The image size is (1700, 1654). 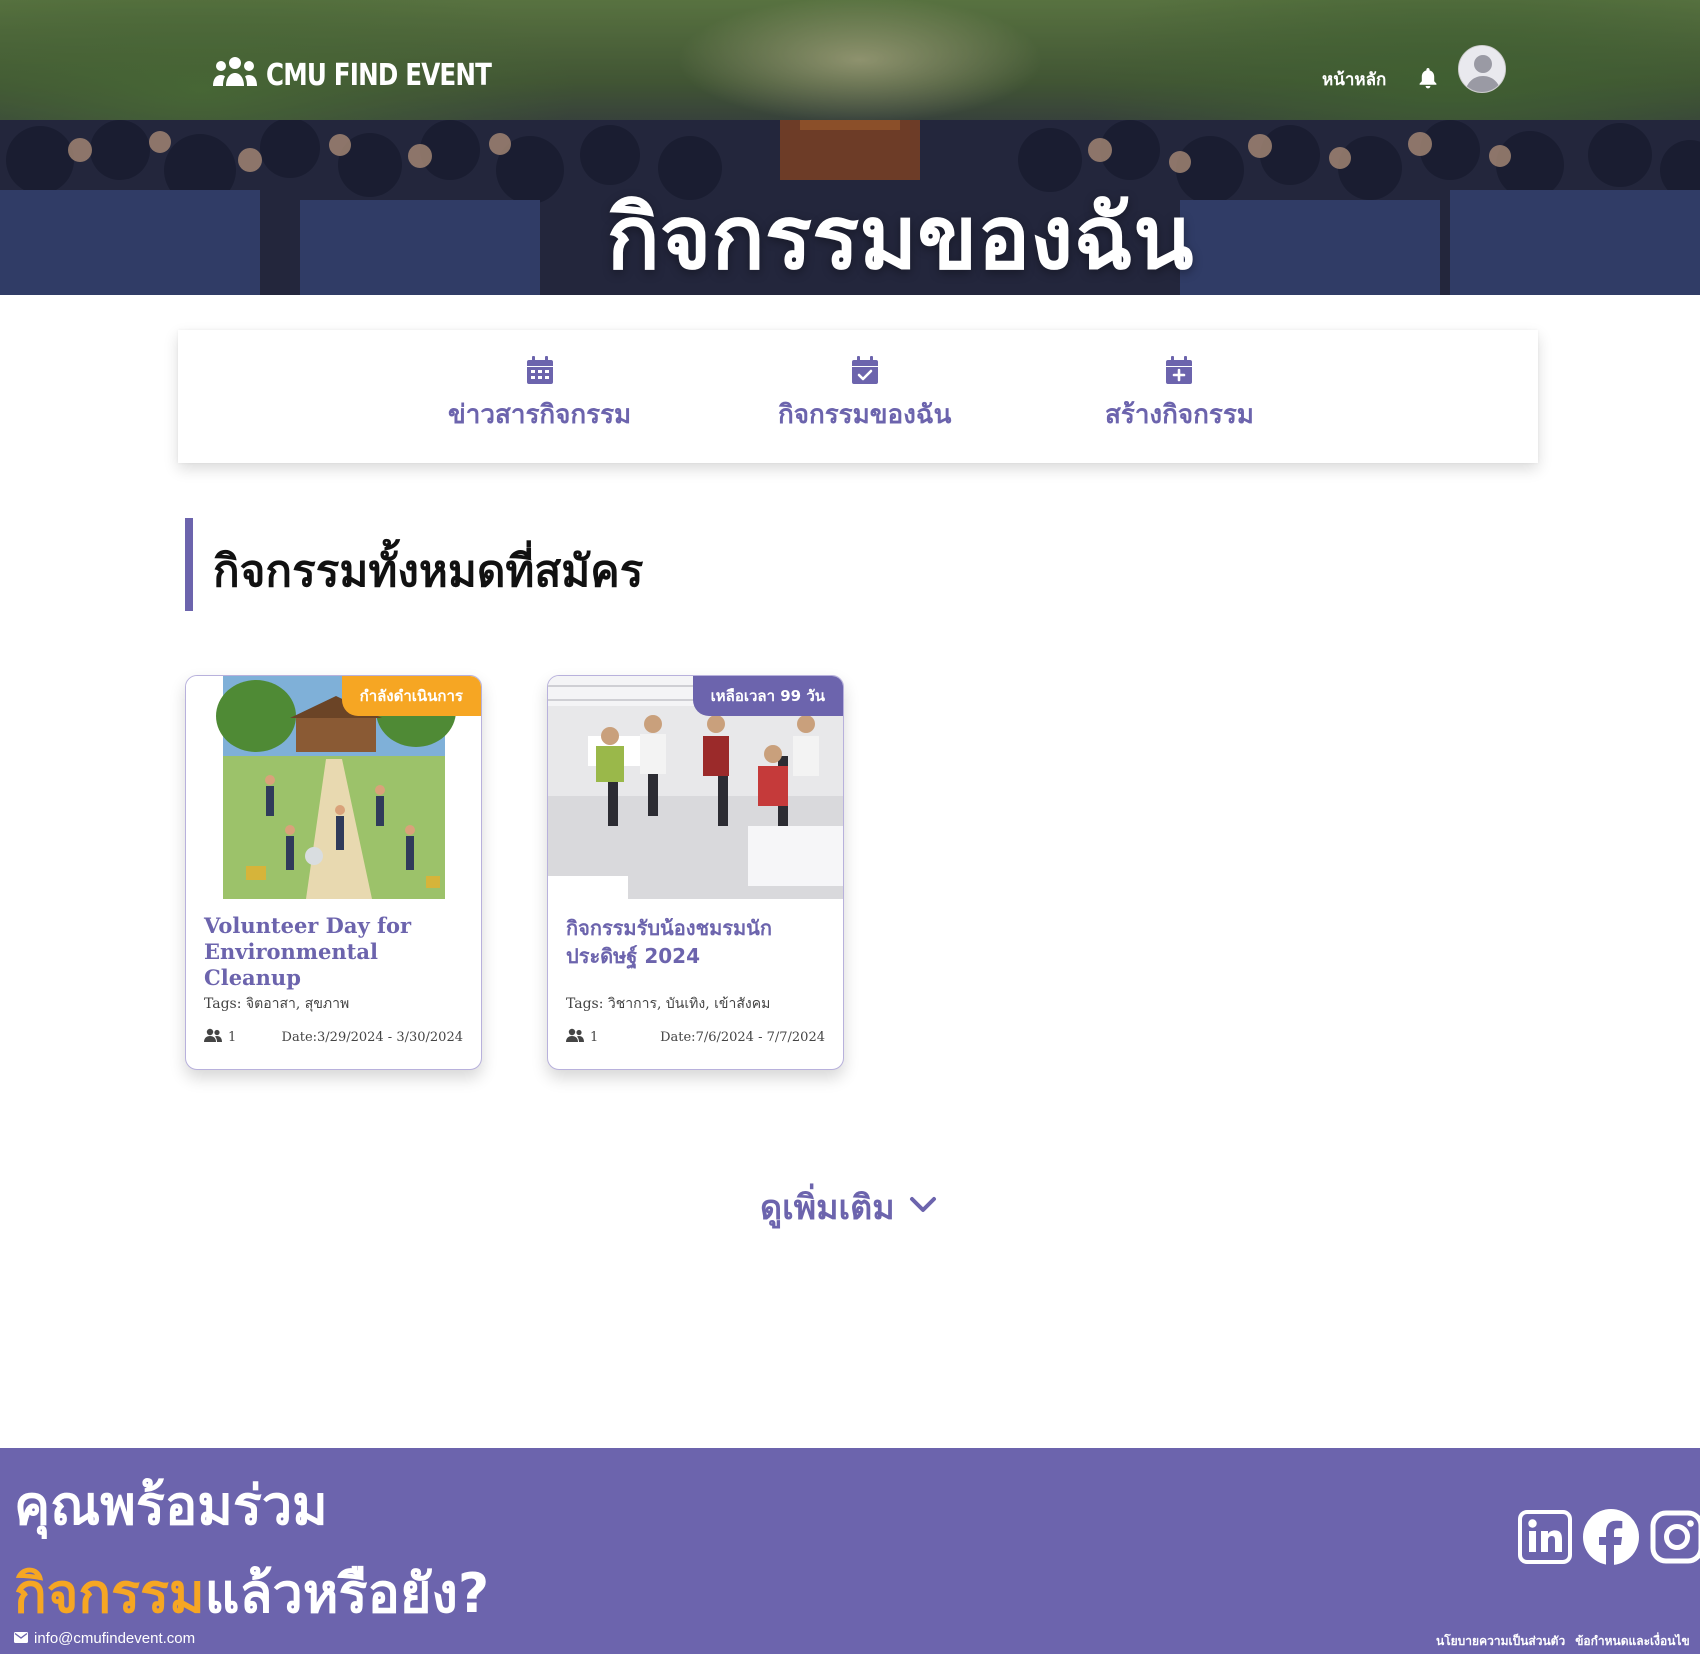 I want to click on linkedin-icon, so click(x=1545, y=1539).